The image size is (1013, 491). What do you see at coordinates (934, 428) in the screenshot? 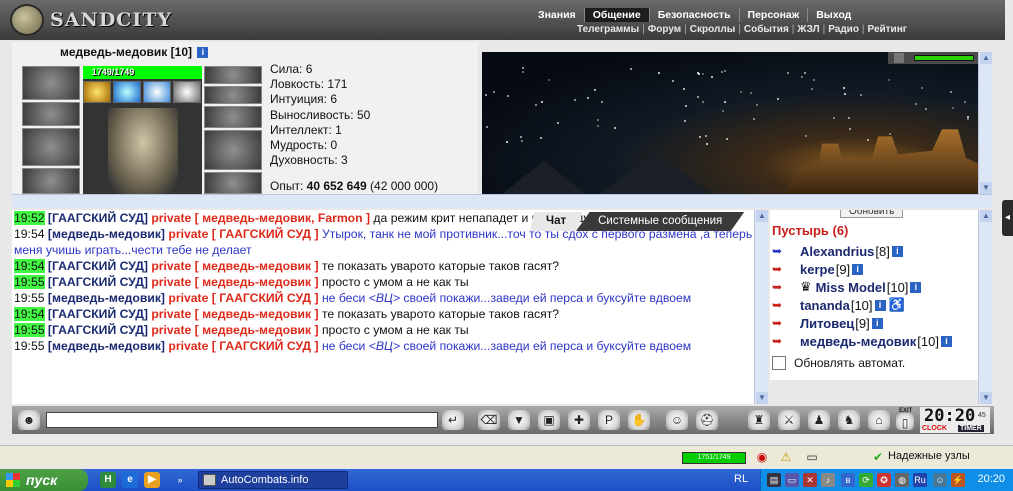
I see `clock-label: CLOCK` at bounding box center [934, 428].